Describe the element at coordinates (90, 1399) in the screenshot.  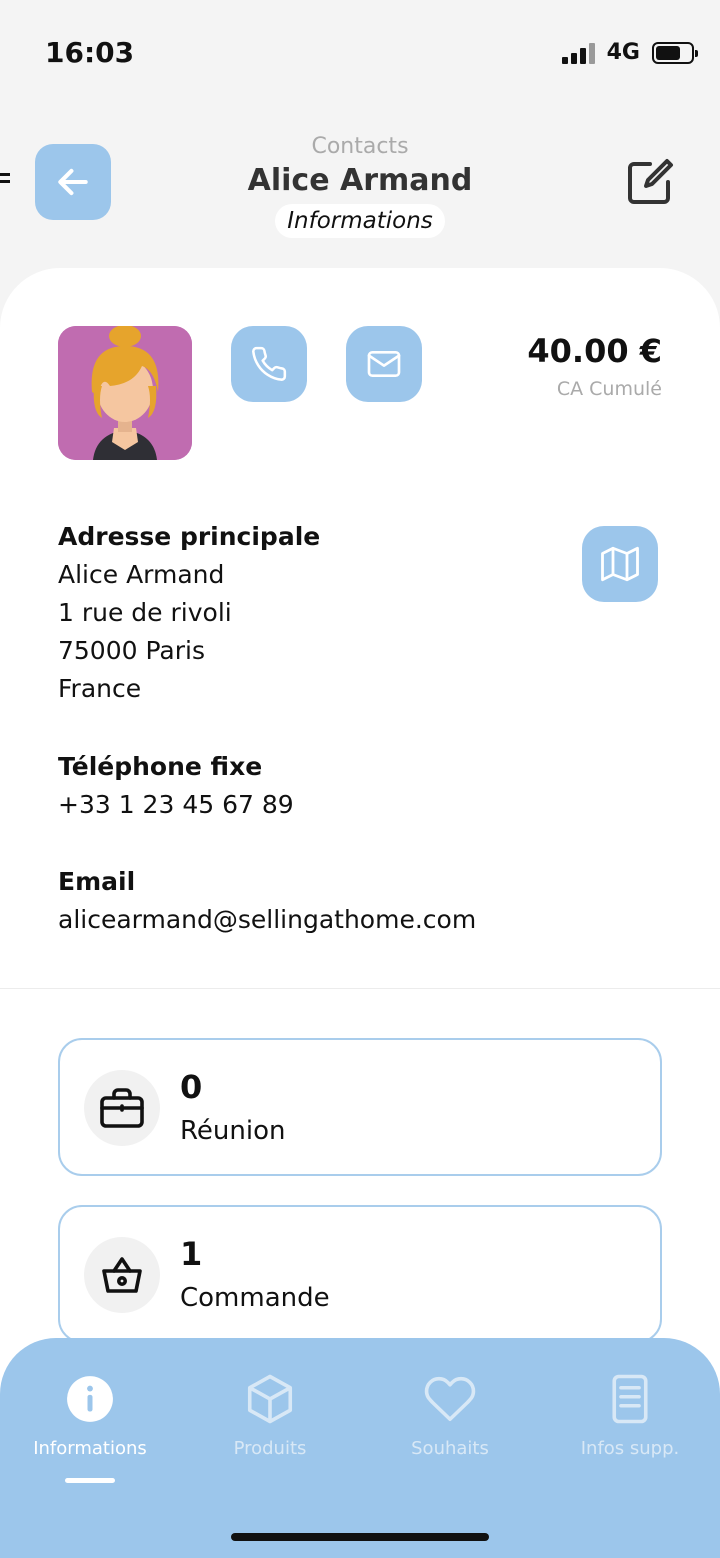
I see `info-icon` at that location.